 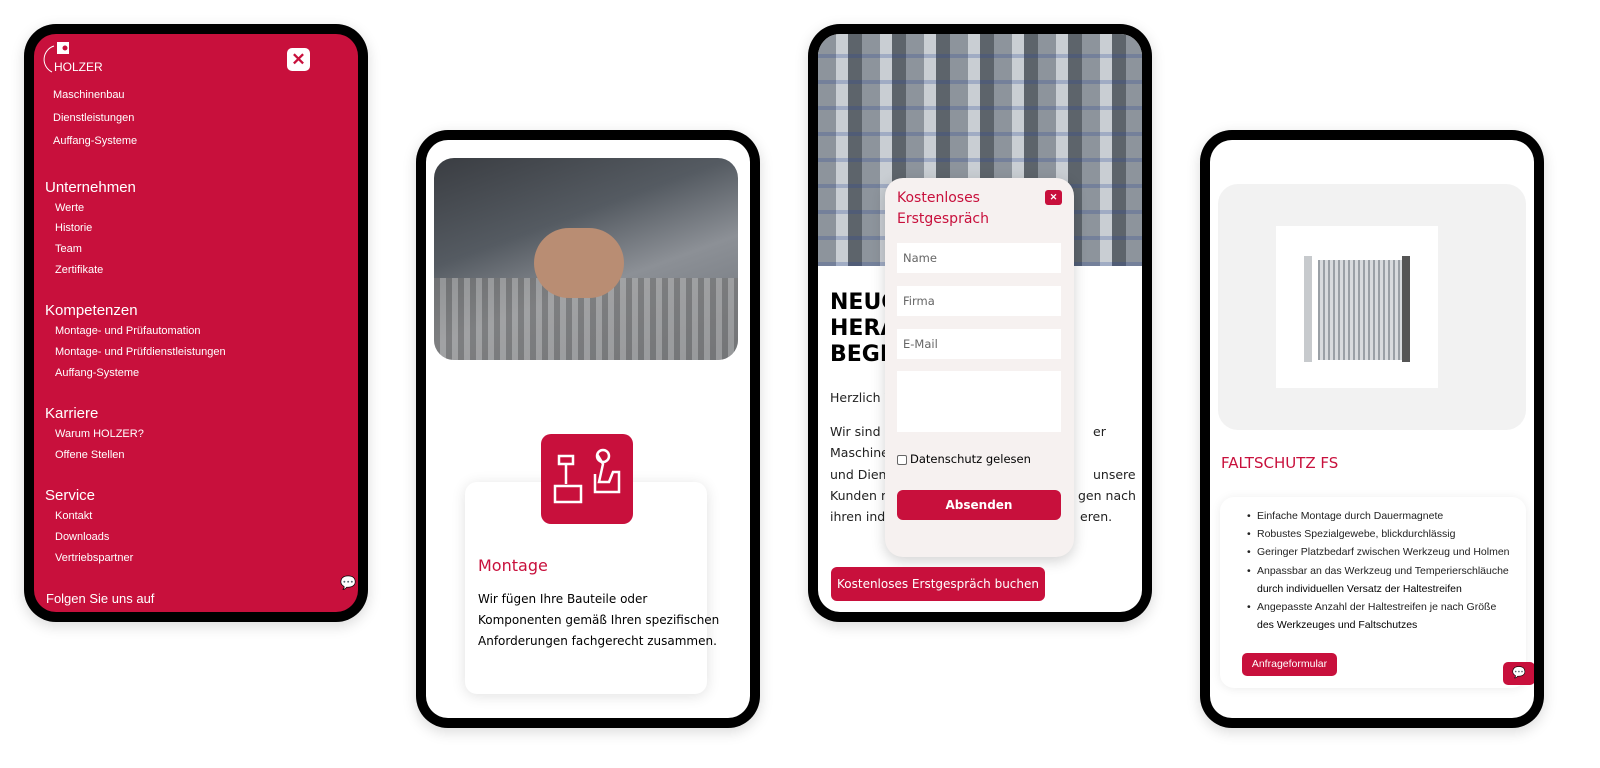 I want to click on menu-item-auffang-systeme: Auffang-Systeme, so click(x=95, y=141).